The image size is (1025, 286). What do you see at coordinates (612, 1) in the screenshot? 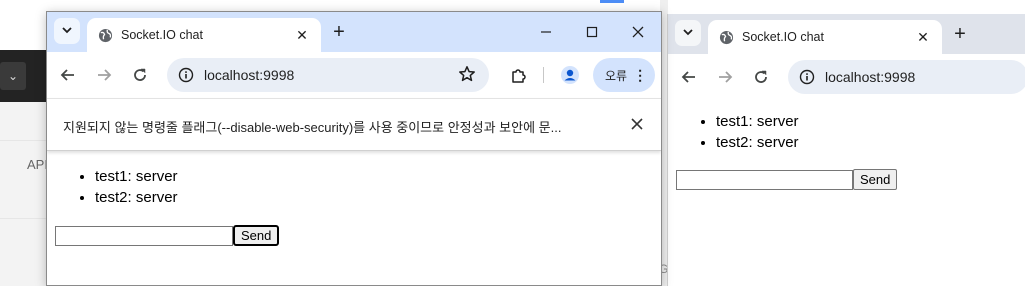
I see `background-accent` at bounding box center [612, 1].